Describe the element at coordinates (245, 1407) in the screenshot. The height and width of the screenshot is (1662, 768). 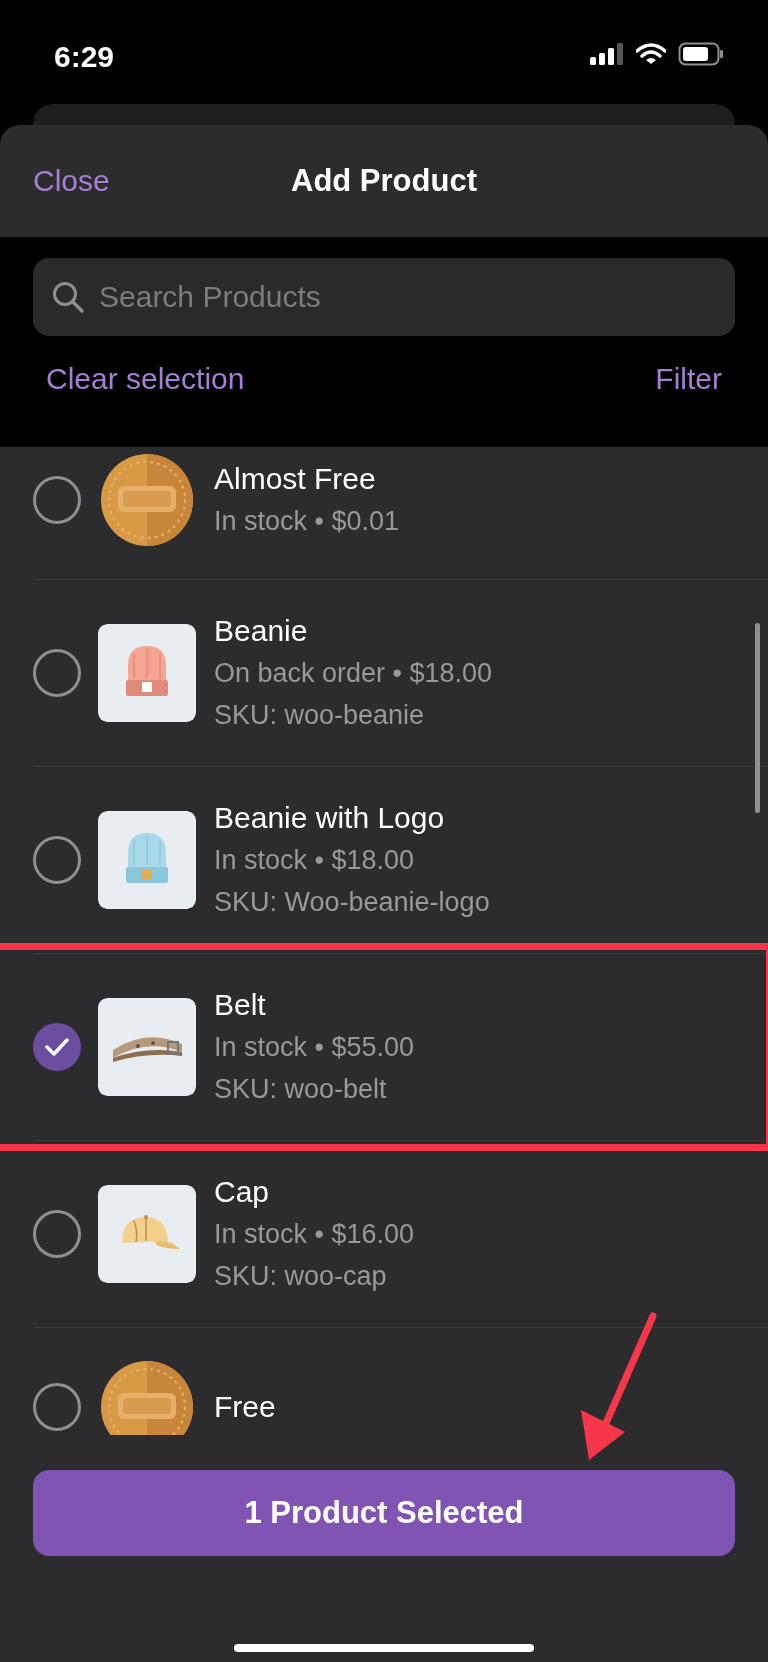
I see `product-name: Free` at that location.